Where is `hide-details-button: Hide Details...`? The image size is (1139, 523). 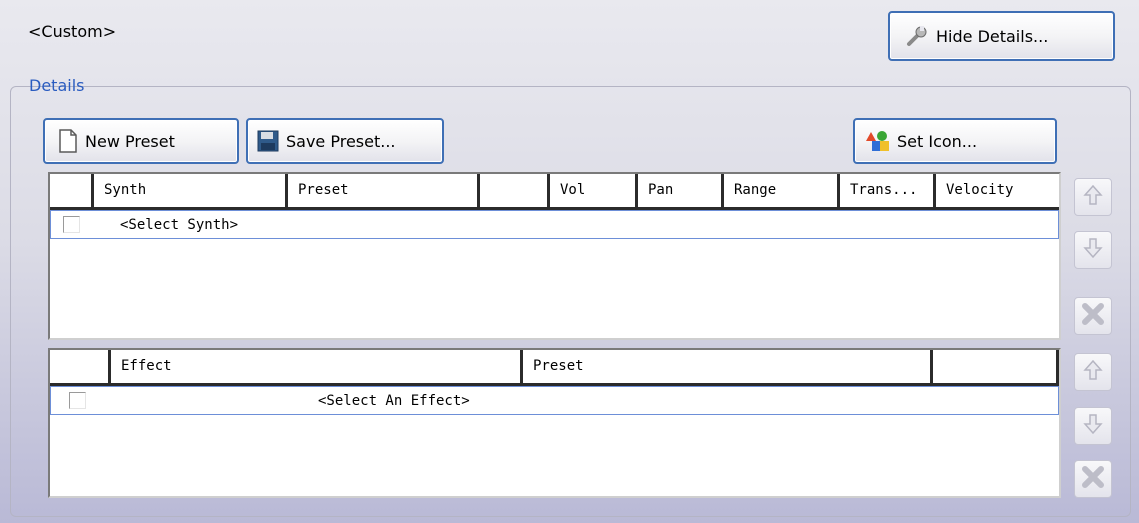 hide-details-button: Hide Details... is located at coordinates (1001, 36).